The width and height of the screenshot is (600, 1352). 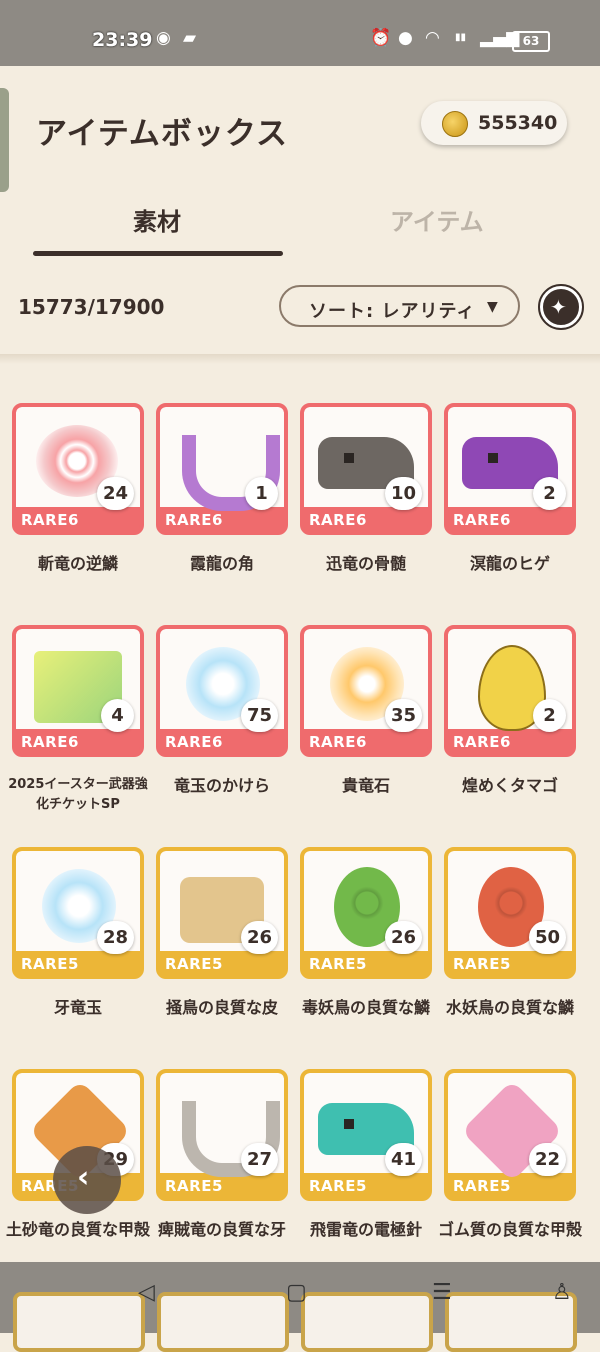 I want to click on tab-materials: 素材, so click(x=157, y=219).